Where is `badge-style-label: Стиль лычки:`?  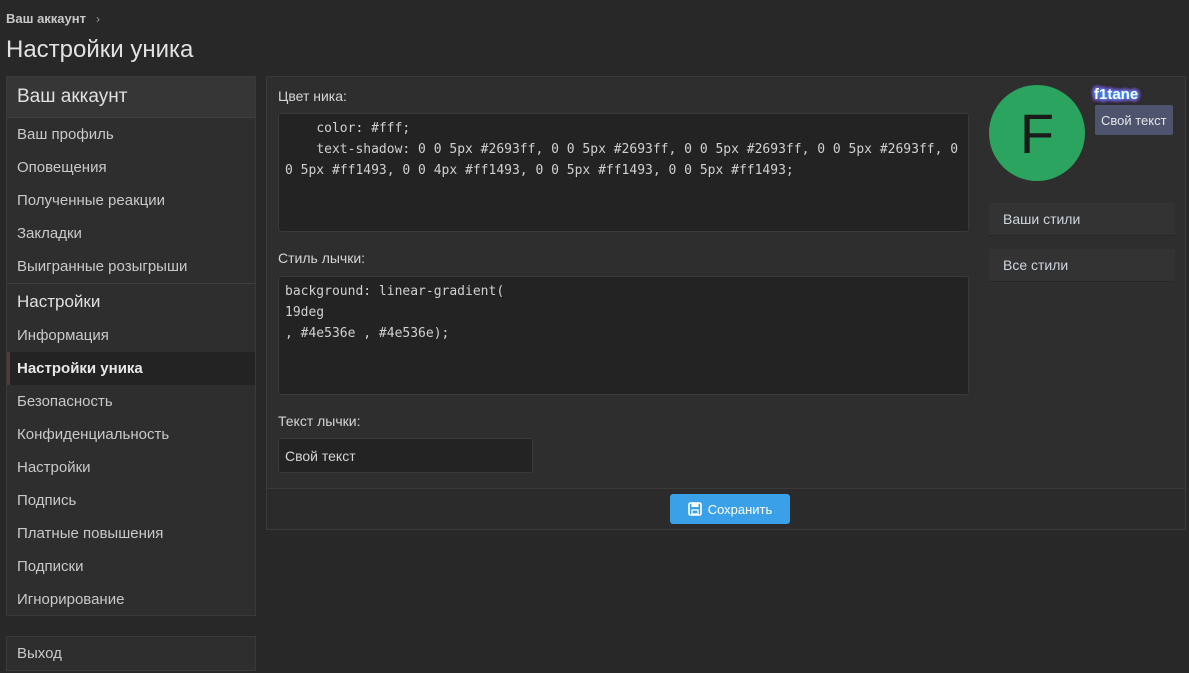
badge-style-label: Стиль лычки: is located at coordinates (322, 258).